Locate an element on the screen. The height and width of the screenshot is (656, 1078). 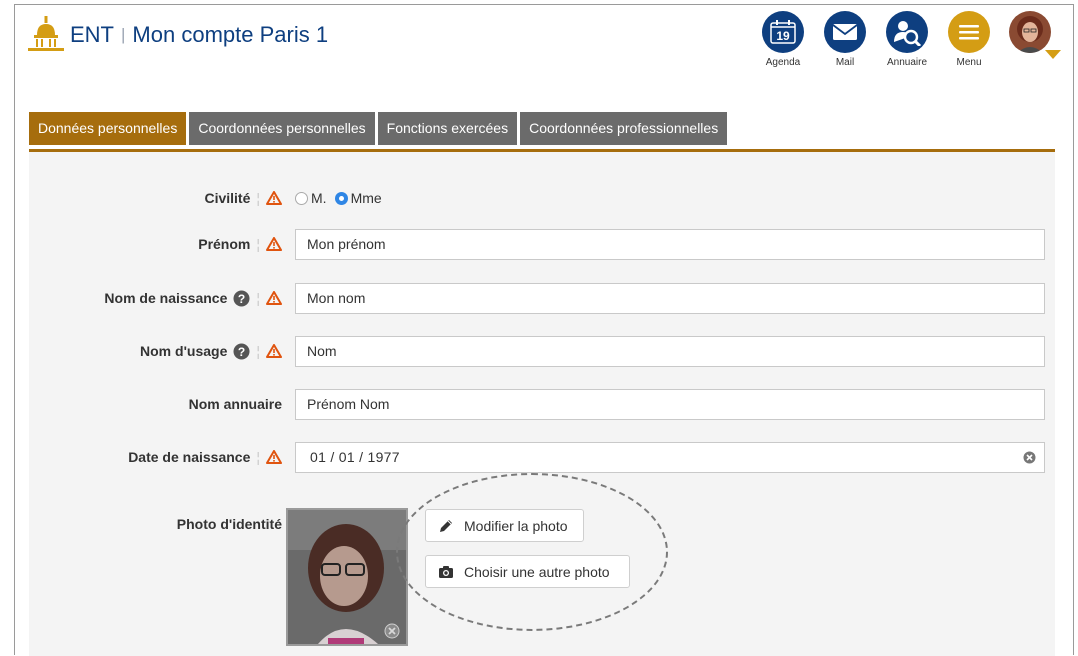
tab-fonctions-exercees: Fonctions exercées is located at coordinates (447, 128).